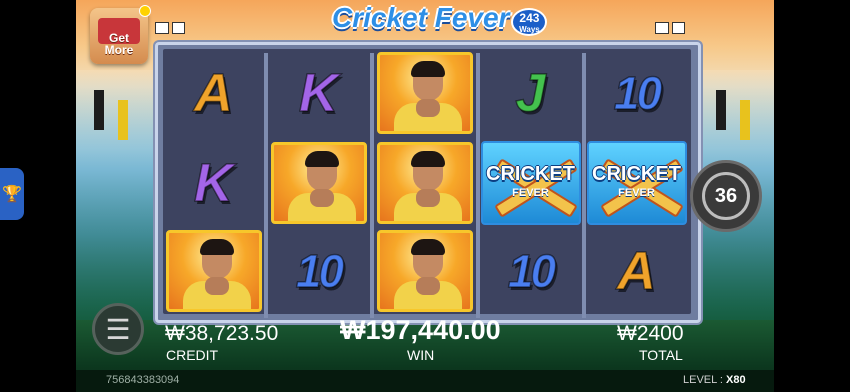 Image resolution: width=850 pixels, height=392 pixels. I want to click on card-symbol-j: J, so click(530, 93).